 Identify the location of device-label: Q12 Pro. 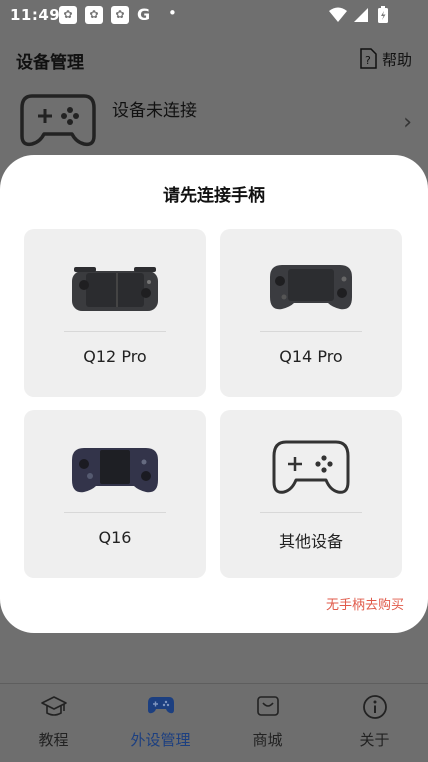
(115, 356).